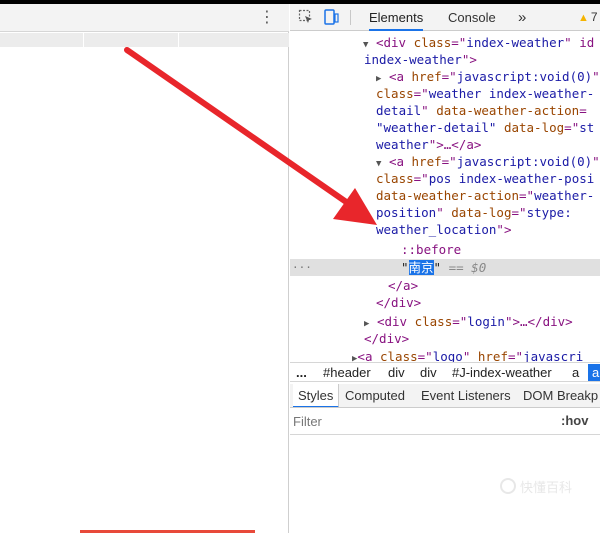  I want to click on watermark: 快懂百科, so click(541, 486).